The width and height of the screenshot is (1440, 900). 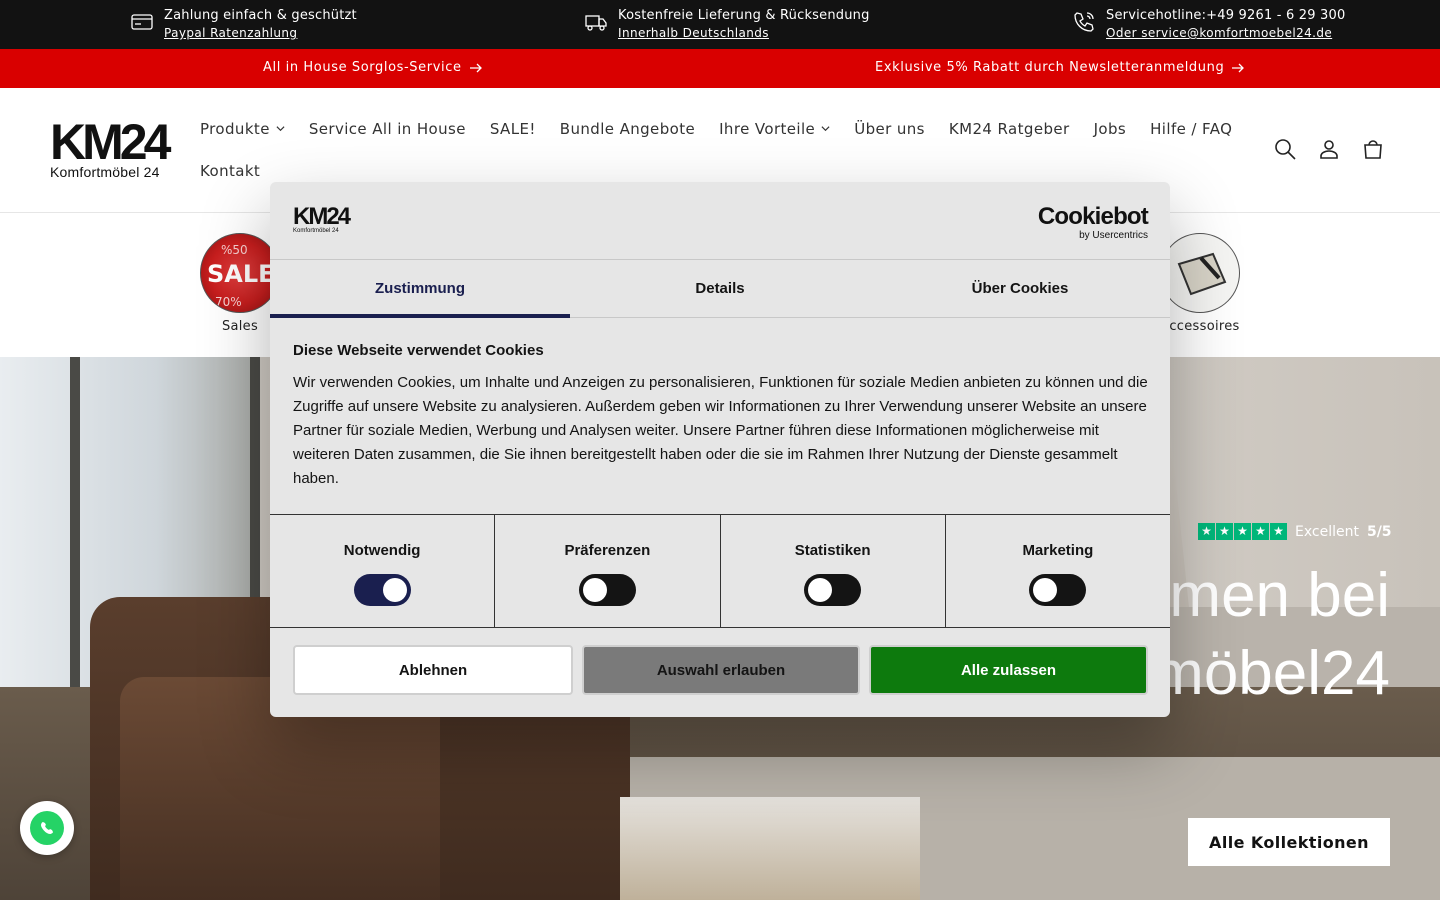 I want to click on category-image: SALE %50 70%, so click(x=240, y=273).